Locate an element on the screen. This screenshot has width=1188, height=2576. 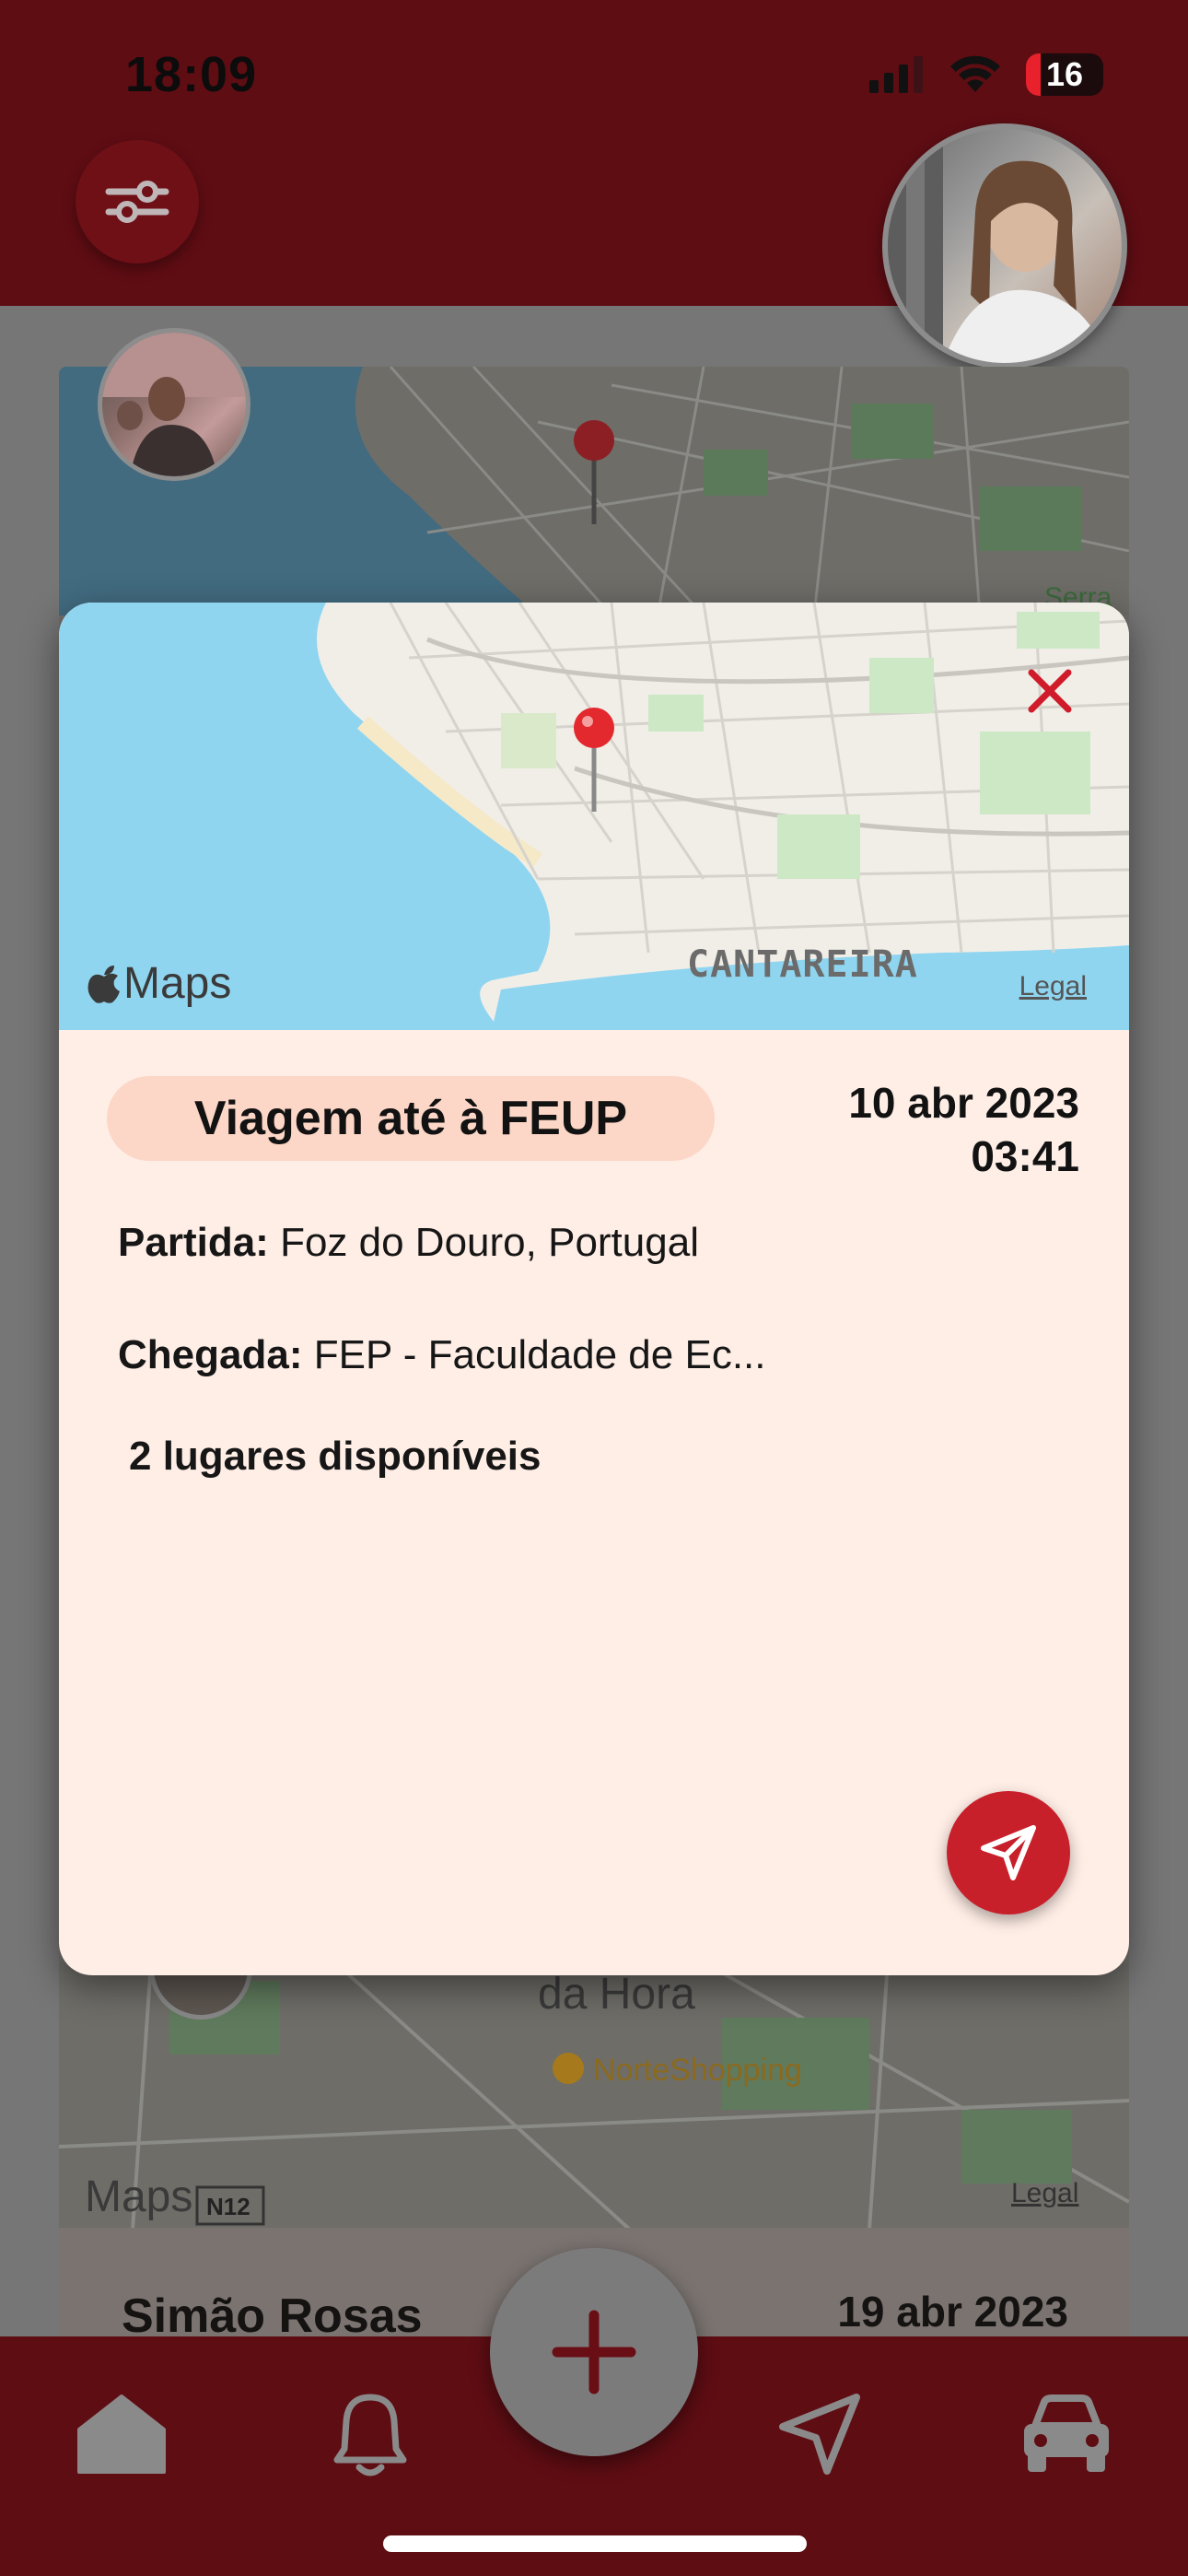
home-icon is located at coordinates (121, 2434).